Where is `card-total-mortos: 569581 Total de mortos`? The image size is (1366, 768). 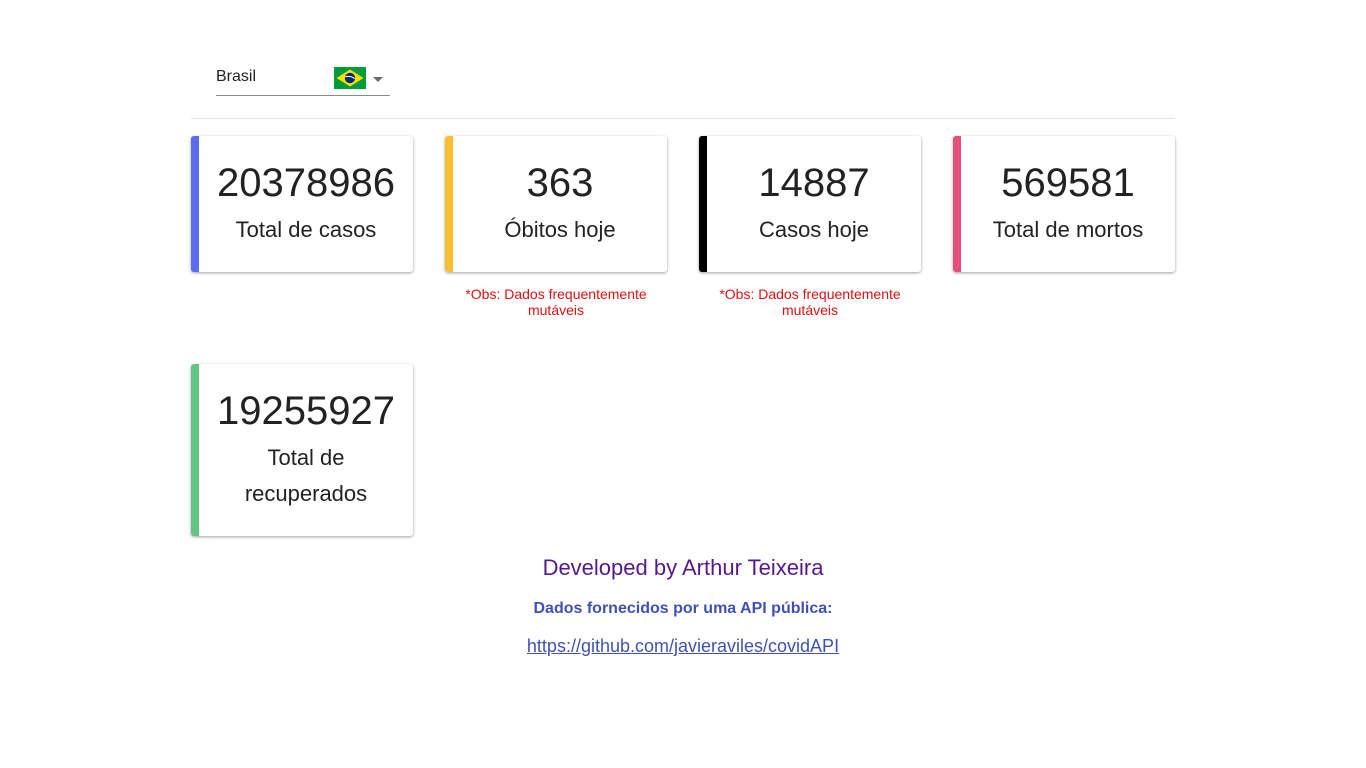
card-total-mortos: 569581 Total de mortos is located at coordinates (1064, 204).